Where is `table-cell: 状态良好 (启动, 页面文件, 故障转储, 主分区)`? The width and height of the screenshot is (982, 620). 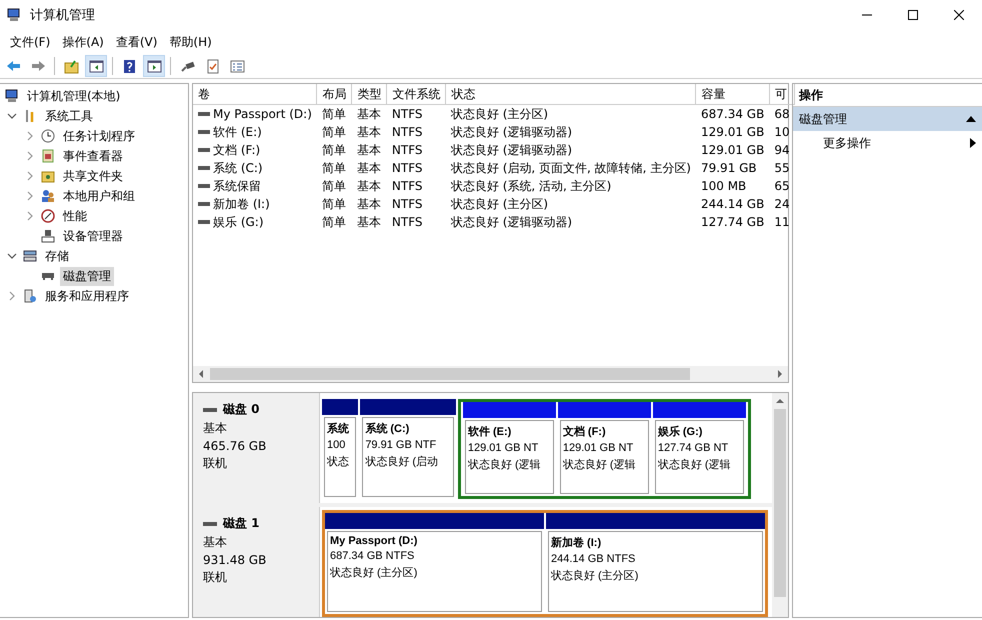
table-cell: 状态良好 (启动, 页面文件, 故障转储, 主分区) is located at coordinates (570, 167).